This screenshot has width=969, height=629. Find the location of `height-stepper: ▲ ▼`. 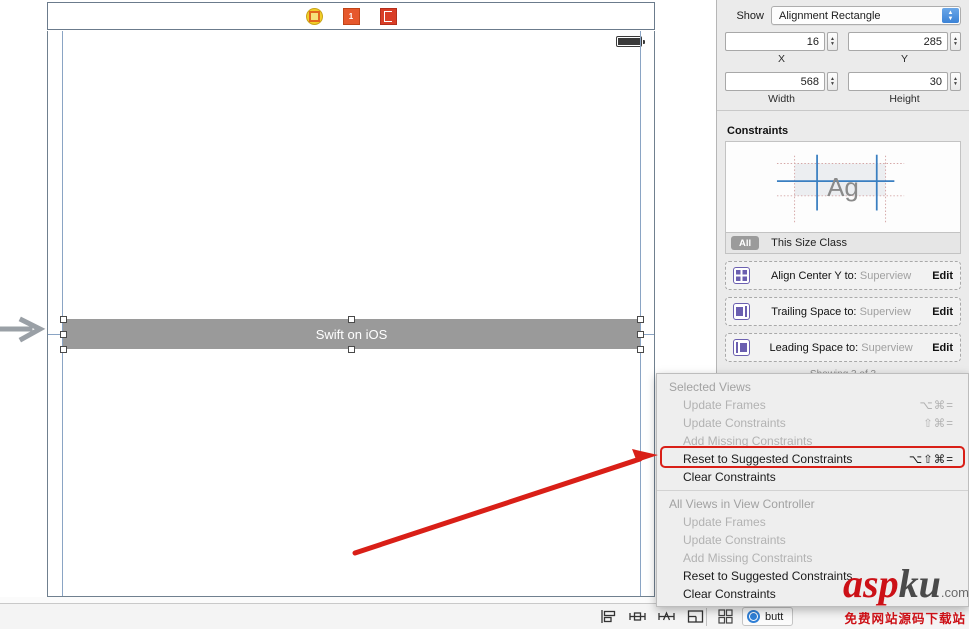

height-stepper: ▲ ▼ is located at coordinates (955, 81).